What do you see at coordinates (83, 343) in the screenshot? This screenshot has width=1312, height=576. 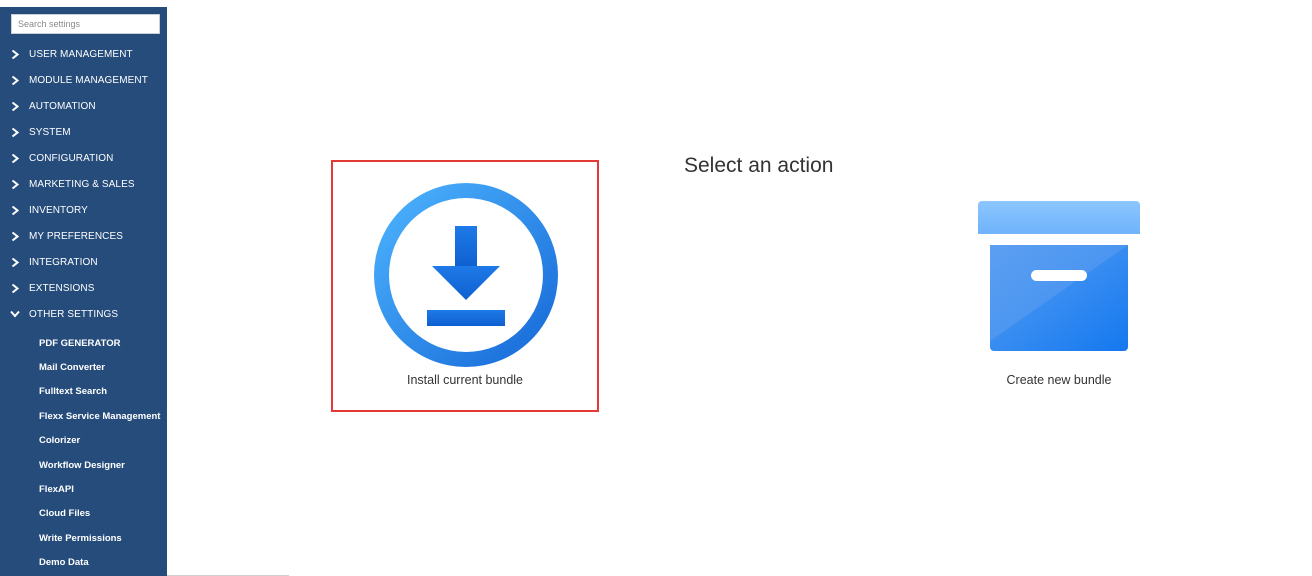 I see `sidebar-subitem-pdf-generator: PDF GENERATOR` at bounding box center [83, 343].